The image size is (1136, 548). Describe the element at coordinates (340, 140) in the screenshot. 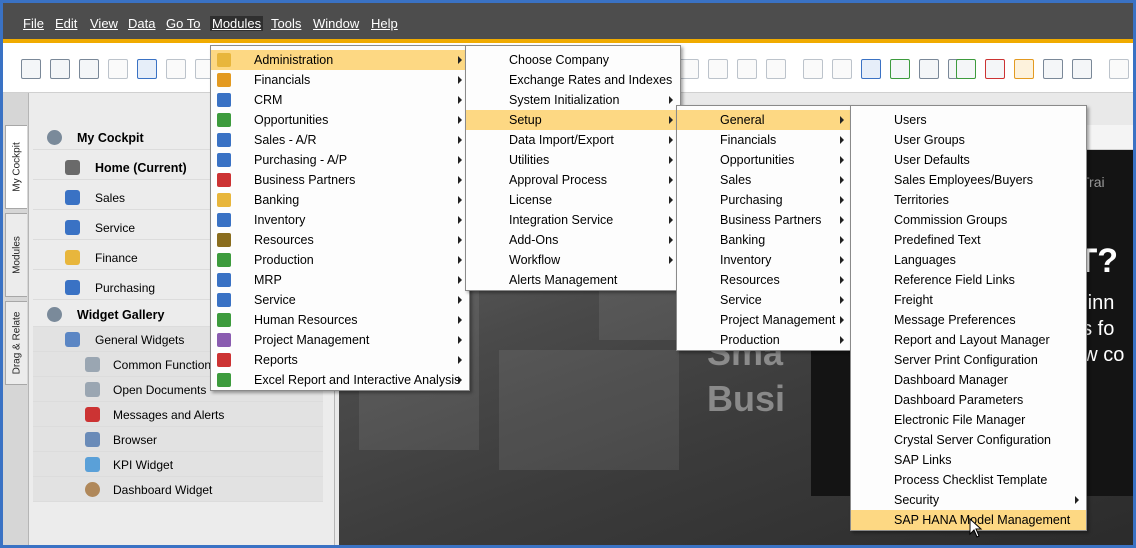

I see `modules-item-sales-a-r: Sales - A/R` at that location.